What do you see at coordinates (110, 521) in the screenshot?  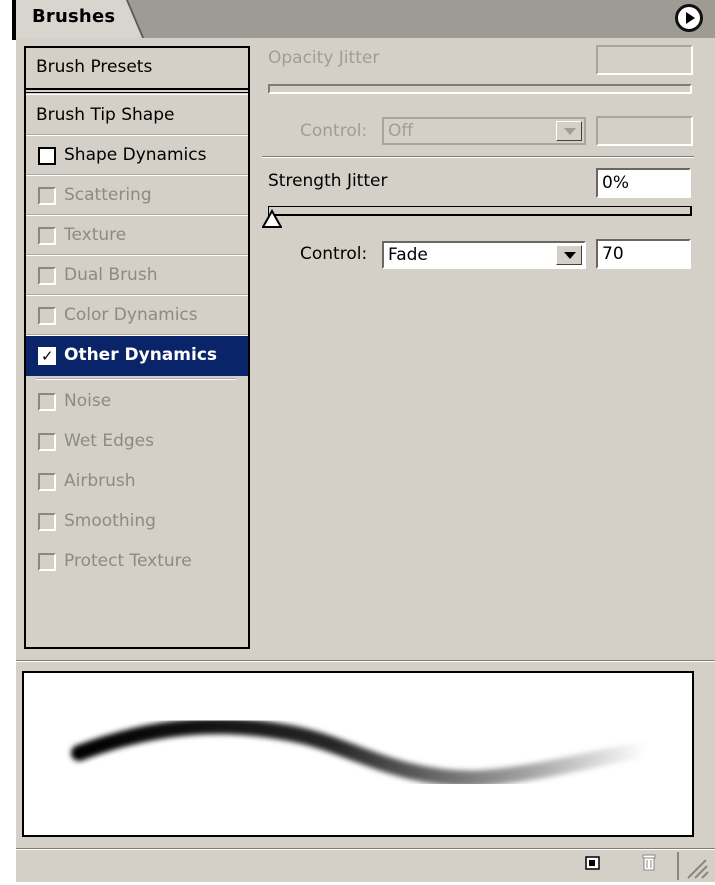 I see `list-item-label: Smoothing` at bounding box center [110, 521].